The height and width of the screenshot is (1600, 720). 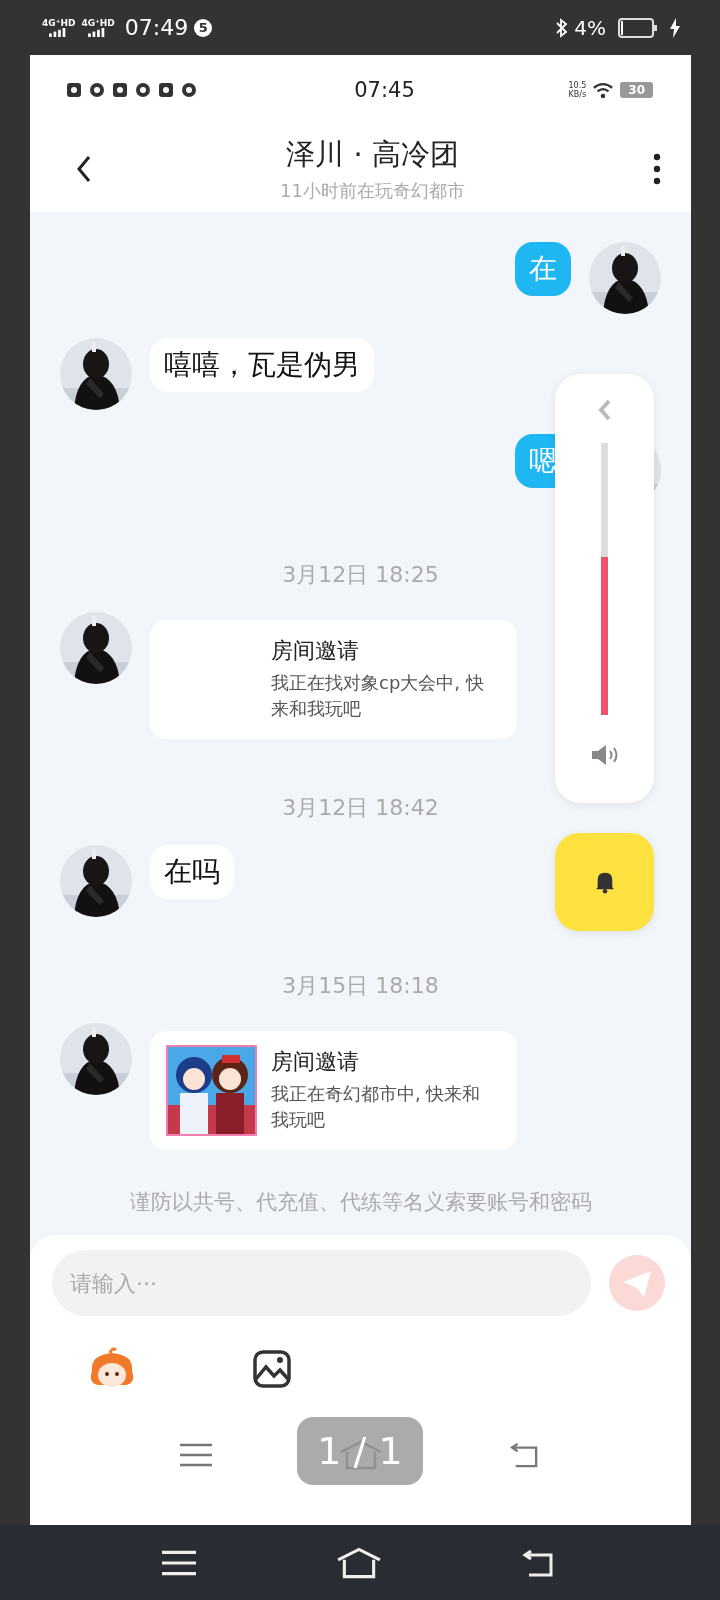 What do you see at coordinates (636, 90) in the screenshot?
I see `battery-level: 30` at bounding box center [636, 90].